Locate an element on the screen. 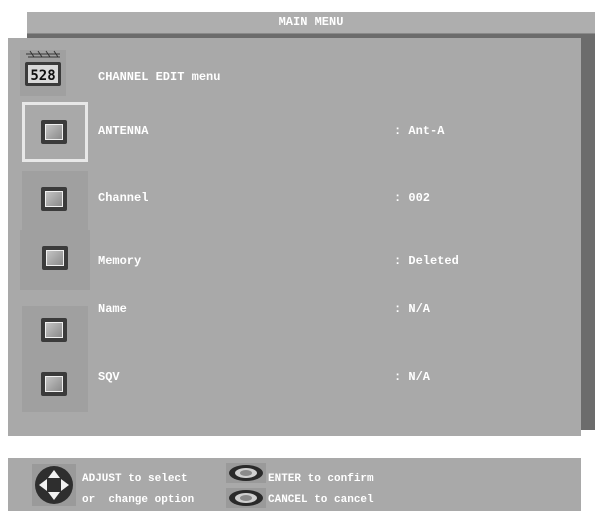  menu-row-name: Name : N/A is located at coordinates (294, 330).